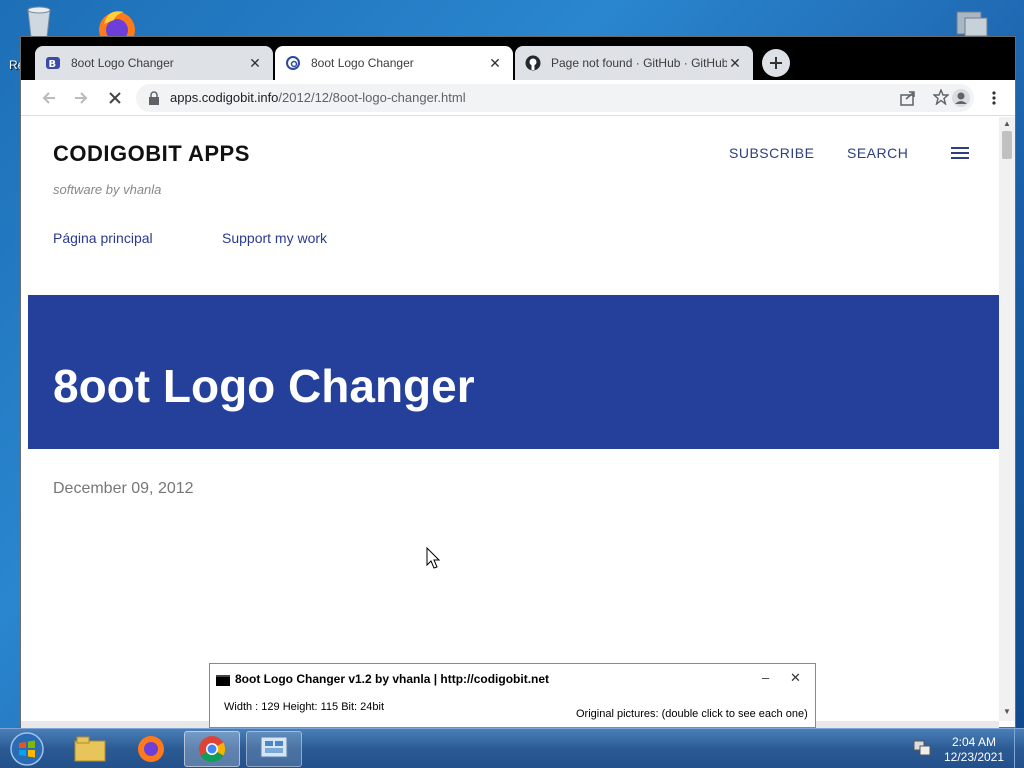 Image resolution: width=1024 pixels, height=768 pixels. What do you see at coordinates (154, 100) in the screenshot?
I see `lock-icon` at bounding box center [154, 100].